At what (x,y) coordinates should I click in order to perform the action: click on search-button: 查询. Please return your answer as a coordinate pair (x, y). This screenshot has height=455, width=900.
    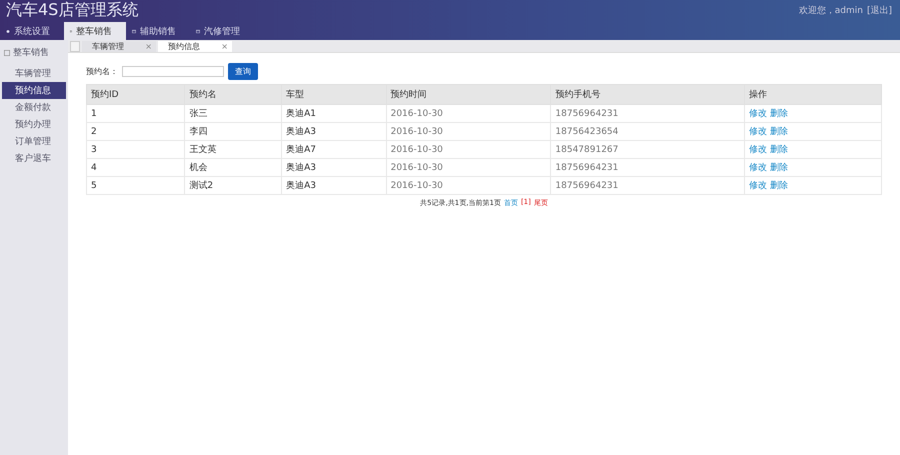
    Looking at the image, I should click on (243, 71).